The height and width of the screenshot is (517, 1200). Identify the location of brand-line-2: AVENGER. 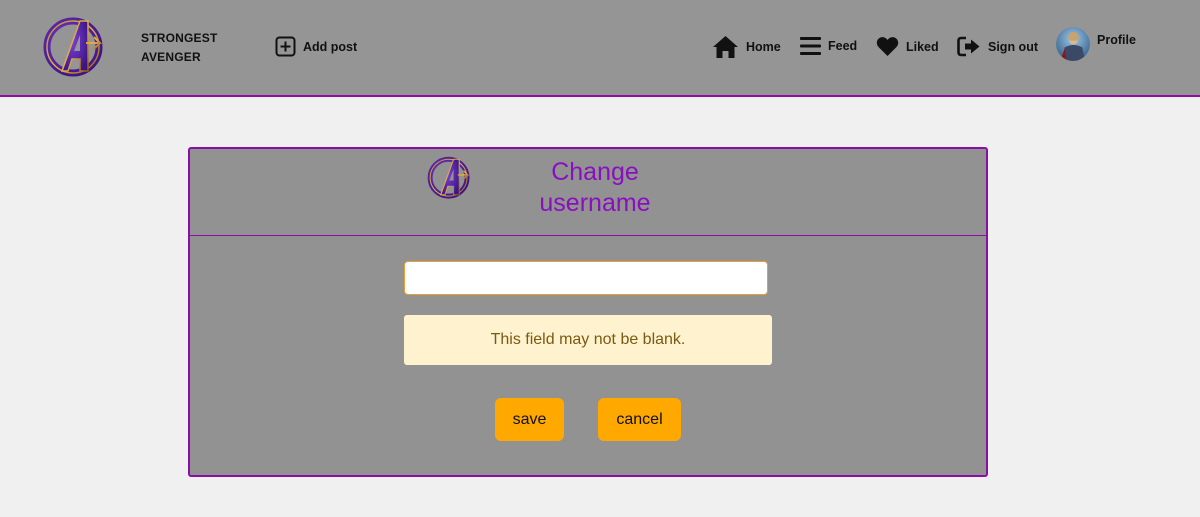
(171, 57).